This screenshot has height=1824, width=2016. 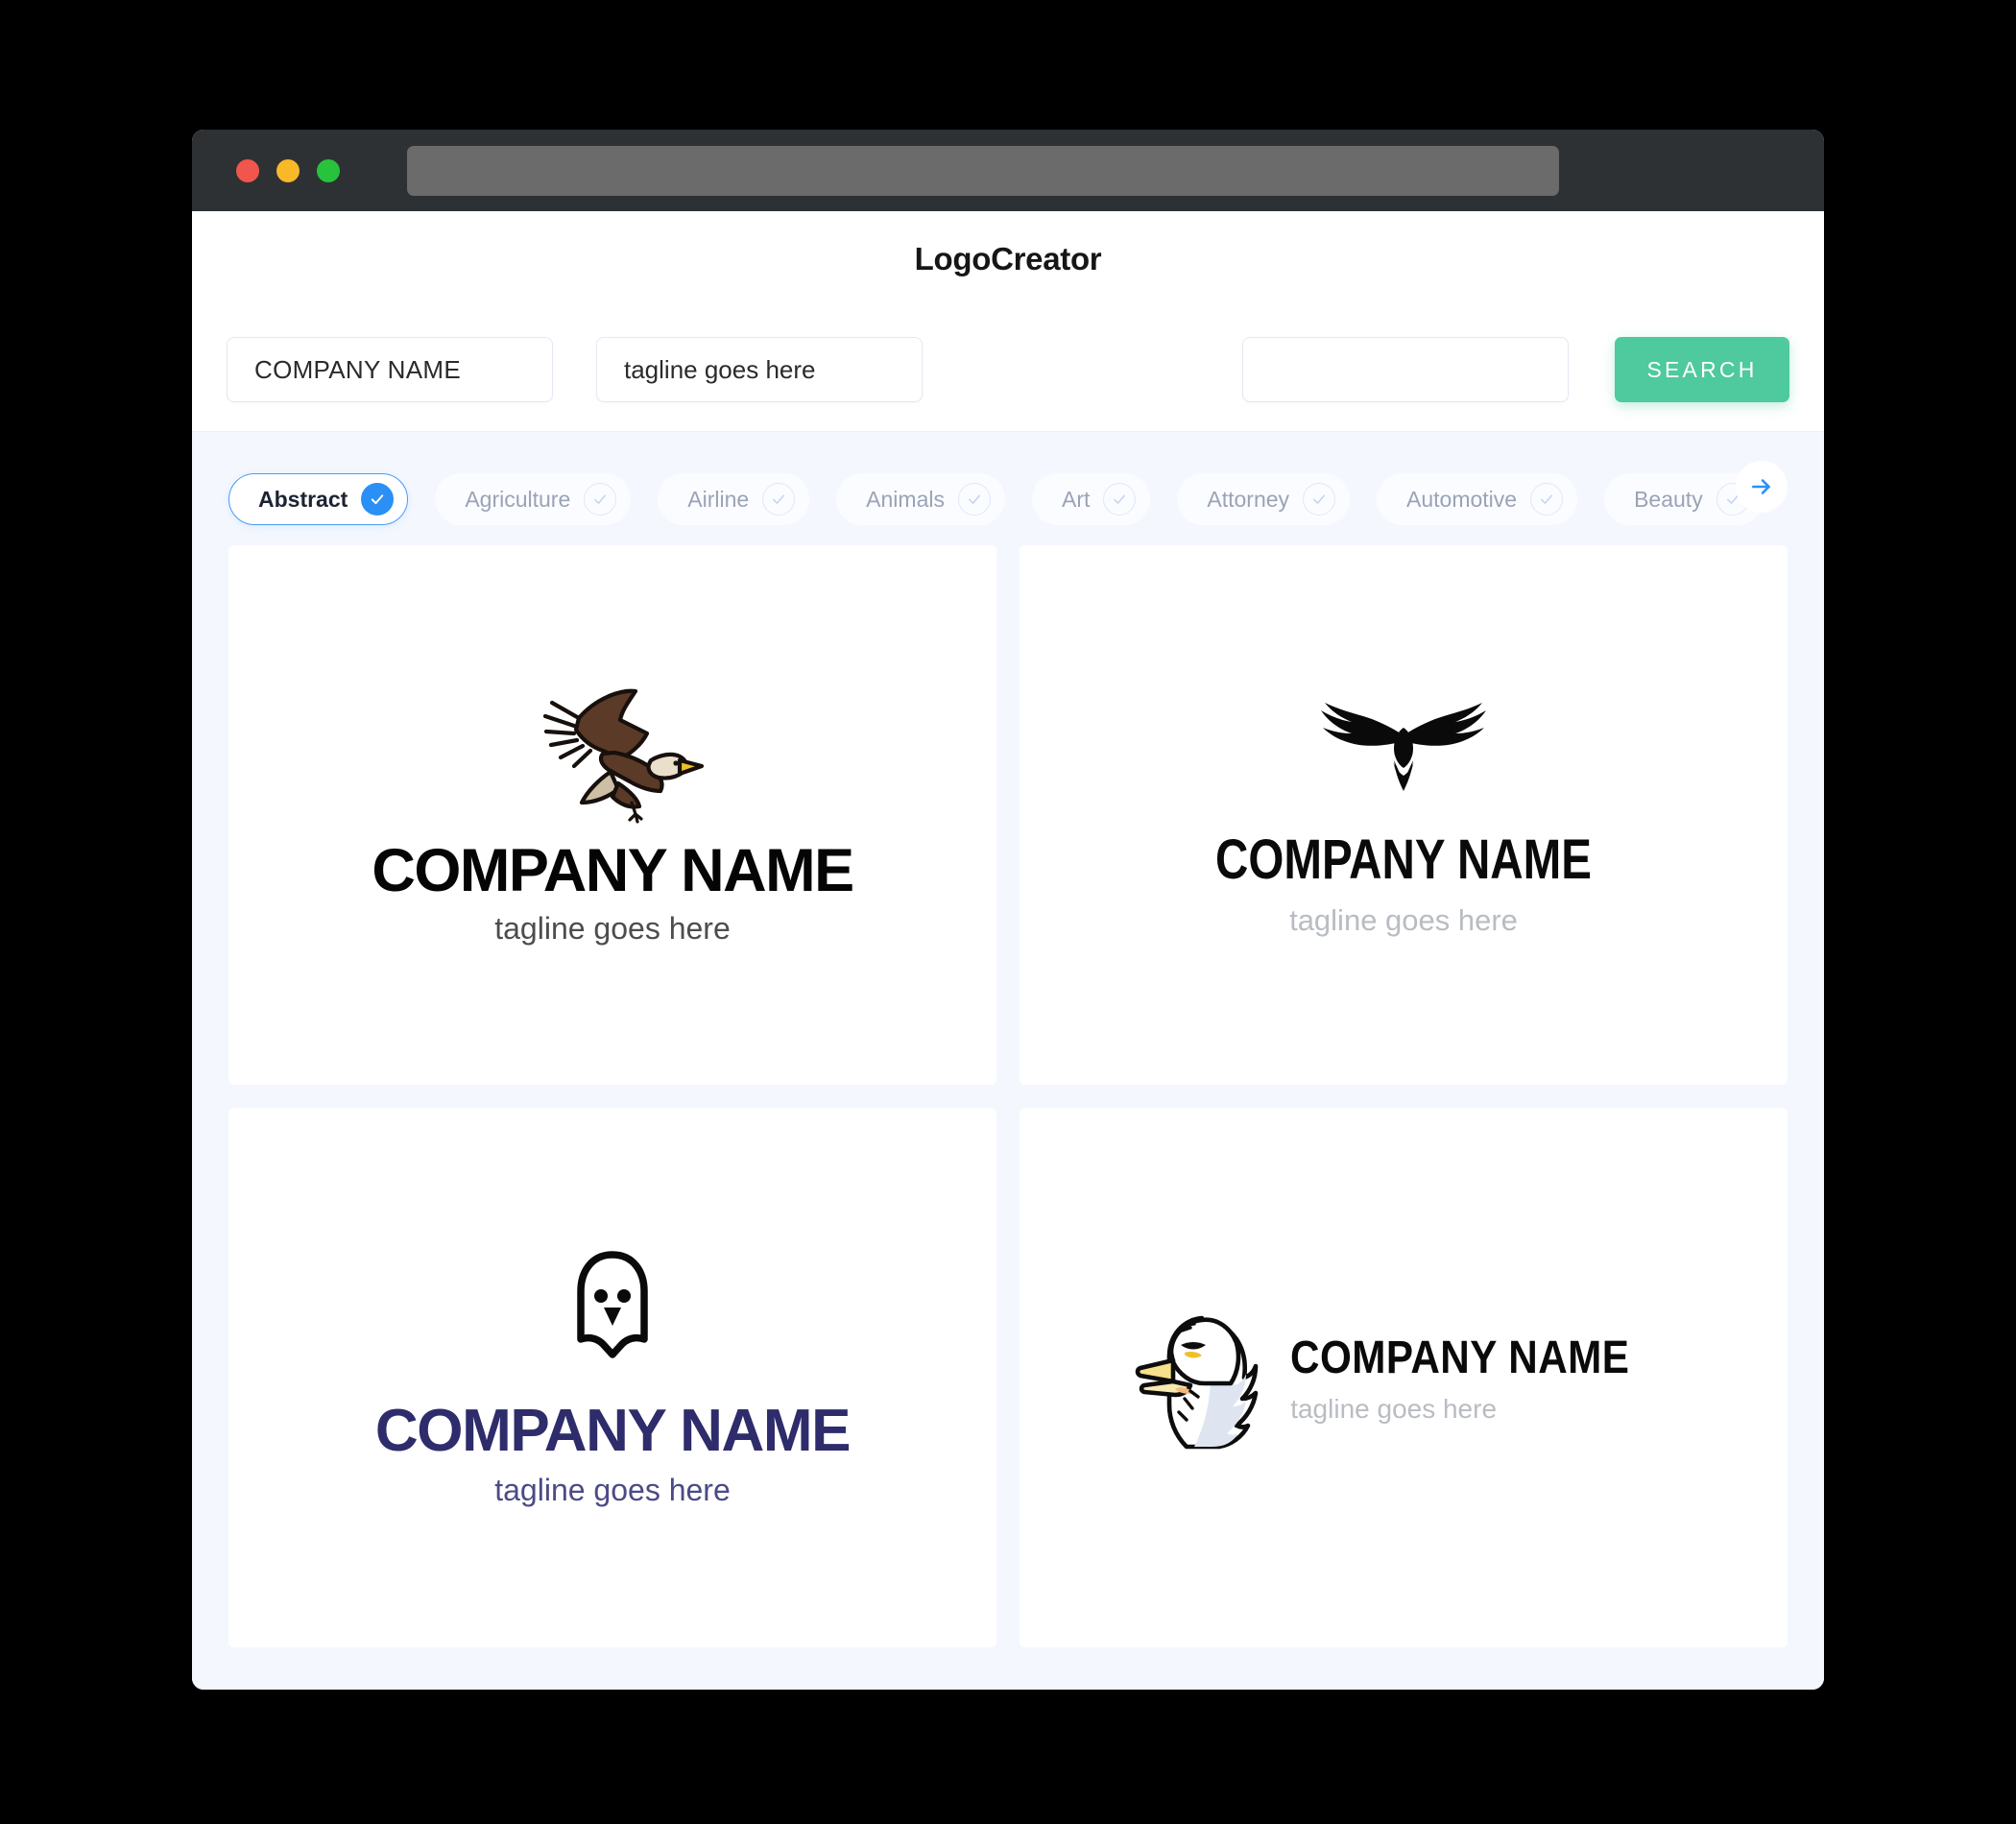 I want to click on chip-label: Abstract, so click(x=303, y=499).